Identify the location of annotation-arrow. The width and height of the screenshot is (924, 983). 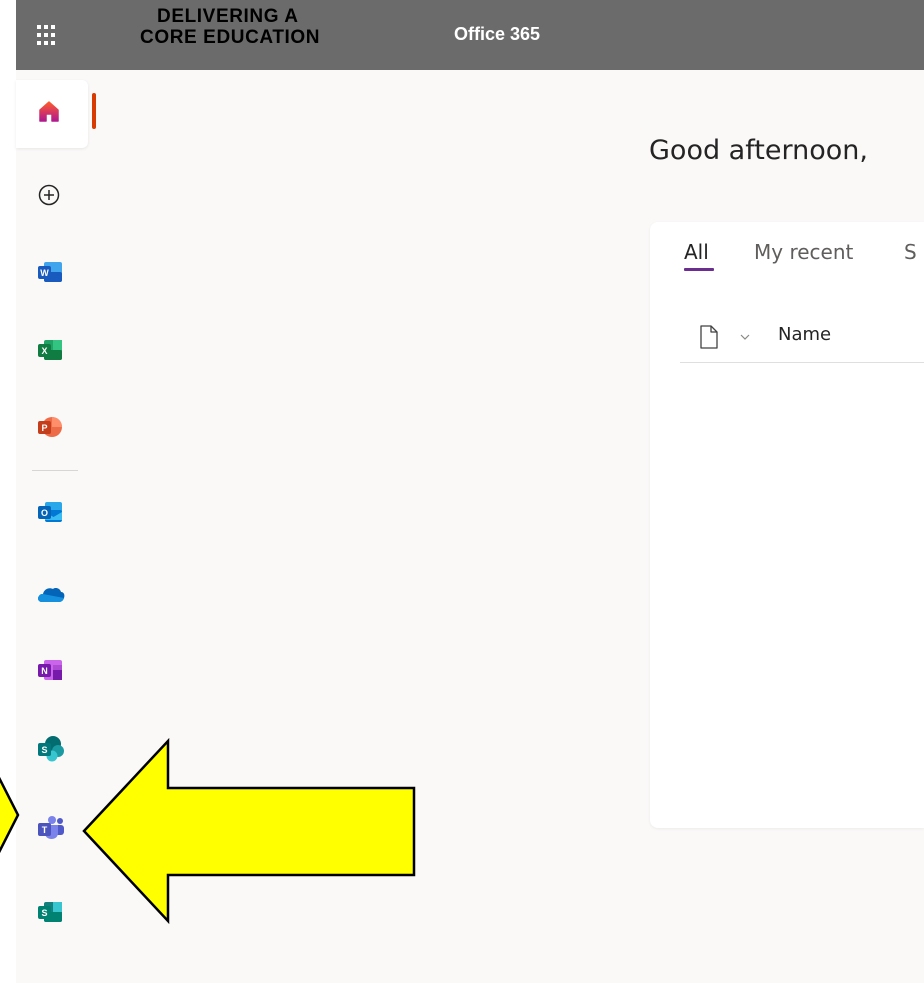
(208, 831).